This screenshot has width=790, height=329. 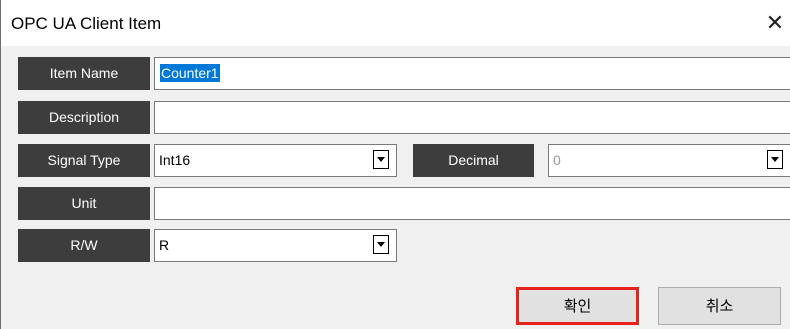 What do you see at coordinates (669, 160) in the screenshot?
I see `decimal-select: 0` at bounding box center [669, 160].